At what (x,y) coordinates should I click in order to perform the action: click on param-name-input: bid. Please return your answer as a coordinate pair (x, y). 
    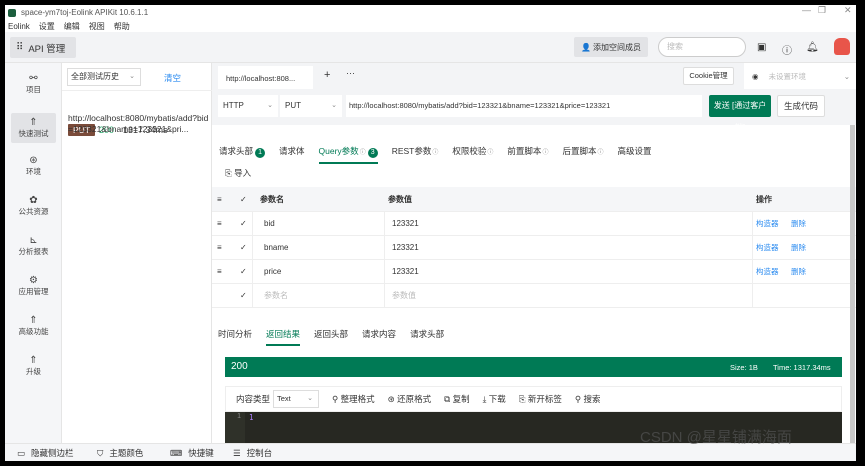
    Looking at the image, I should click on (269, 223).